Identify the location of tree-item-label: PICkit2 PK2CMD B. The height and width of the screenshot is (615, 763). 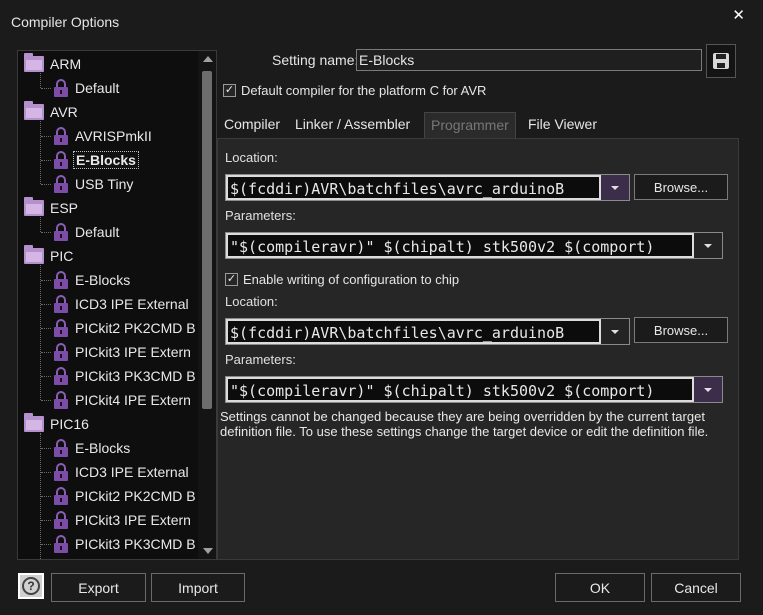
(135, 328).